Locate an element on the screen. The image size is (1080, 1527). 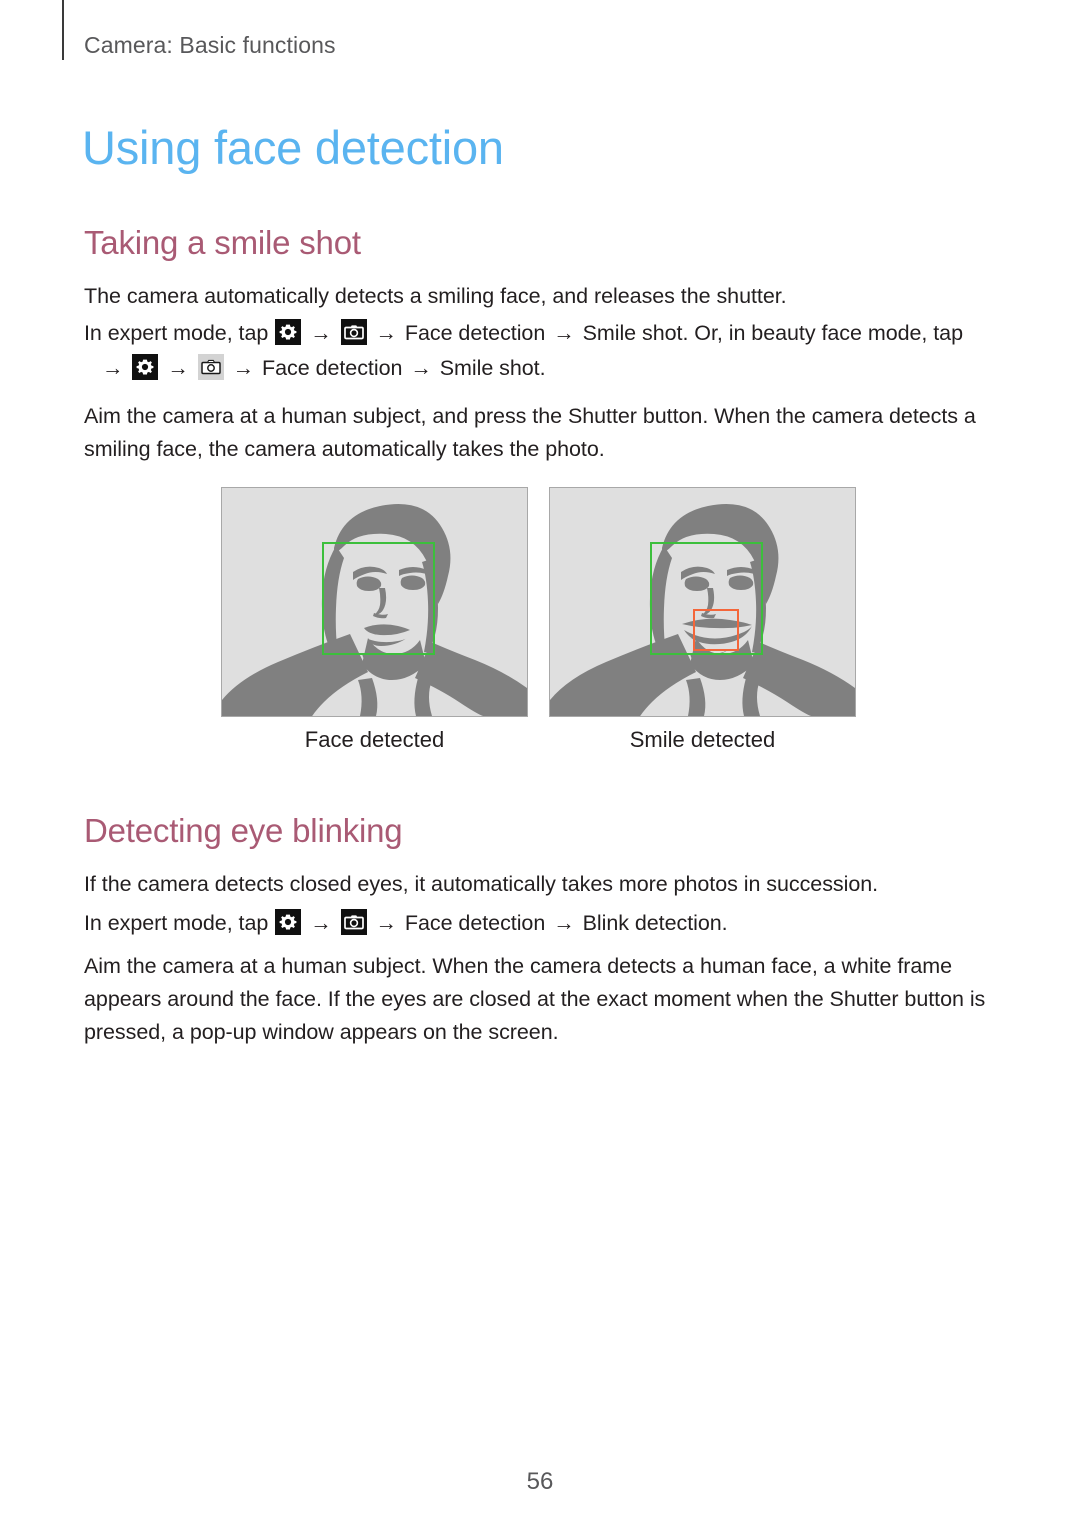
paragraph-smile-steps-continued: → → → Face detection → Smile shot. is located at coordinates (565, 371).